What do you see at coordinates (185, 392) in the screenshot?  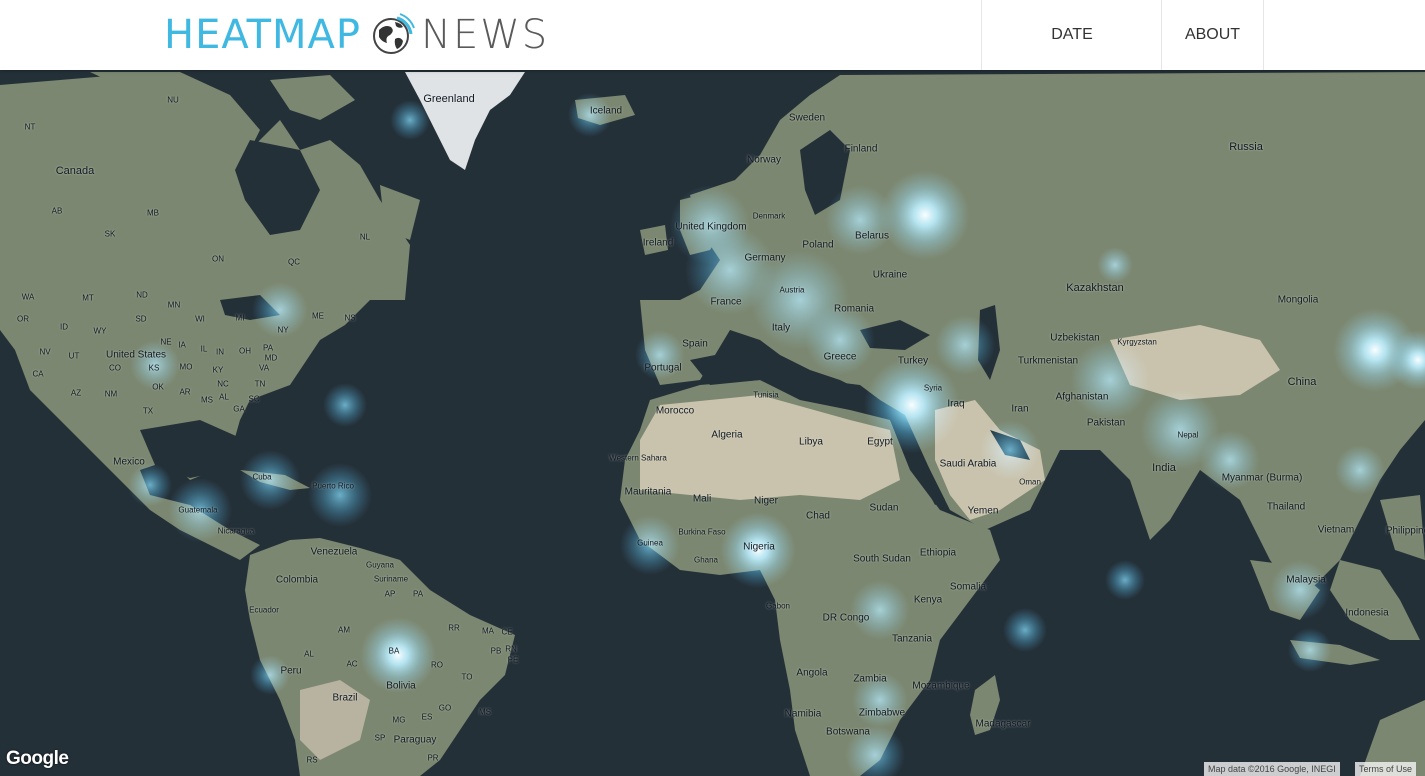 I see `map-label: AR` at bounding box center [185, 392].